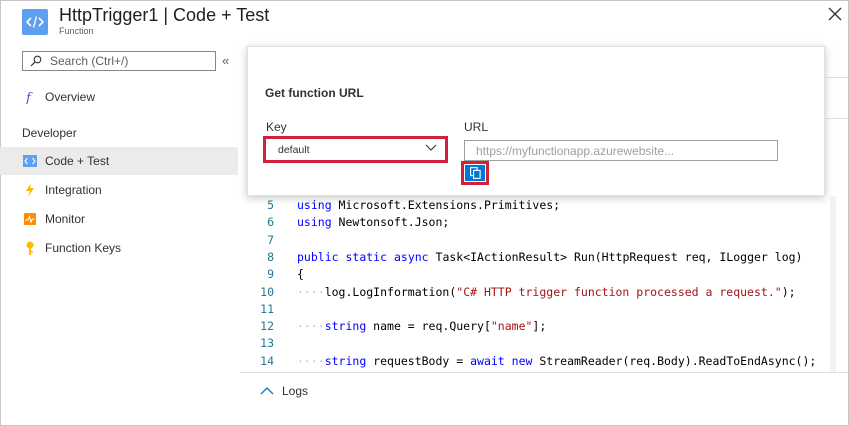 The width and height of the screenshot is (849, 426). Describe the element at coordinates (73, 190) in the screenshot. I see `sidebar-item-label: Integration` at that location.